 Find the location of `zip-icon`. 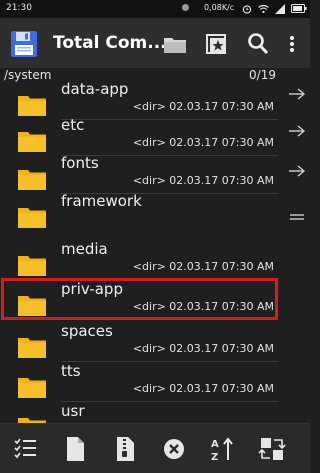

zip-icon is located at coordinates (125, 449).